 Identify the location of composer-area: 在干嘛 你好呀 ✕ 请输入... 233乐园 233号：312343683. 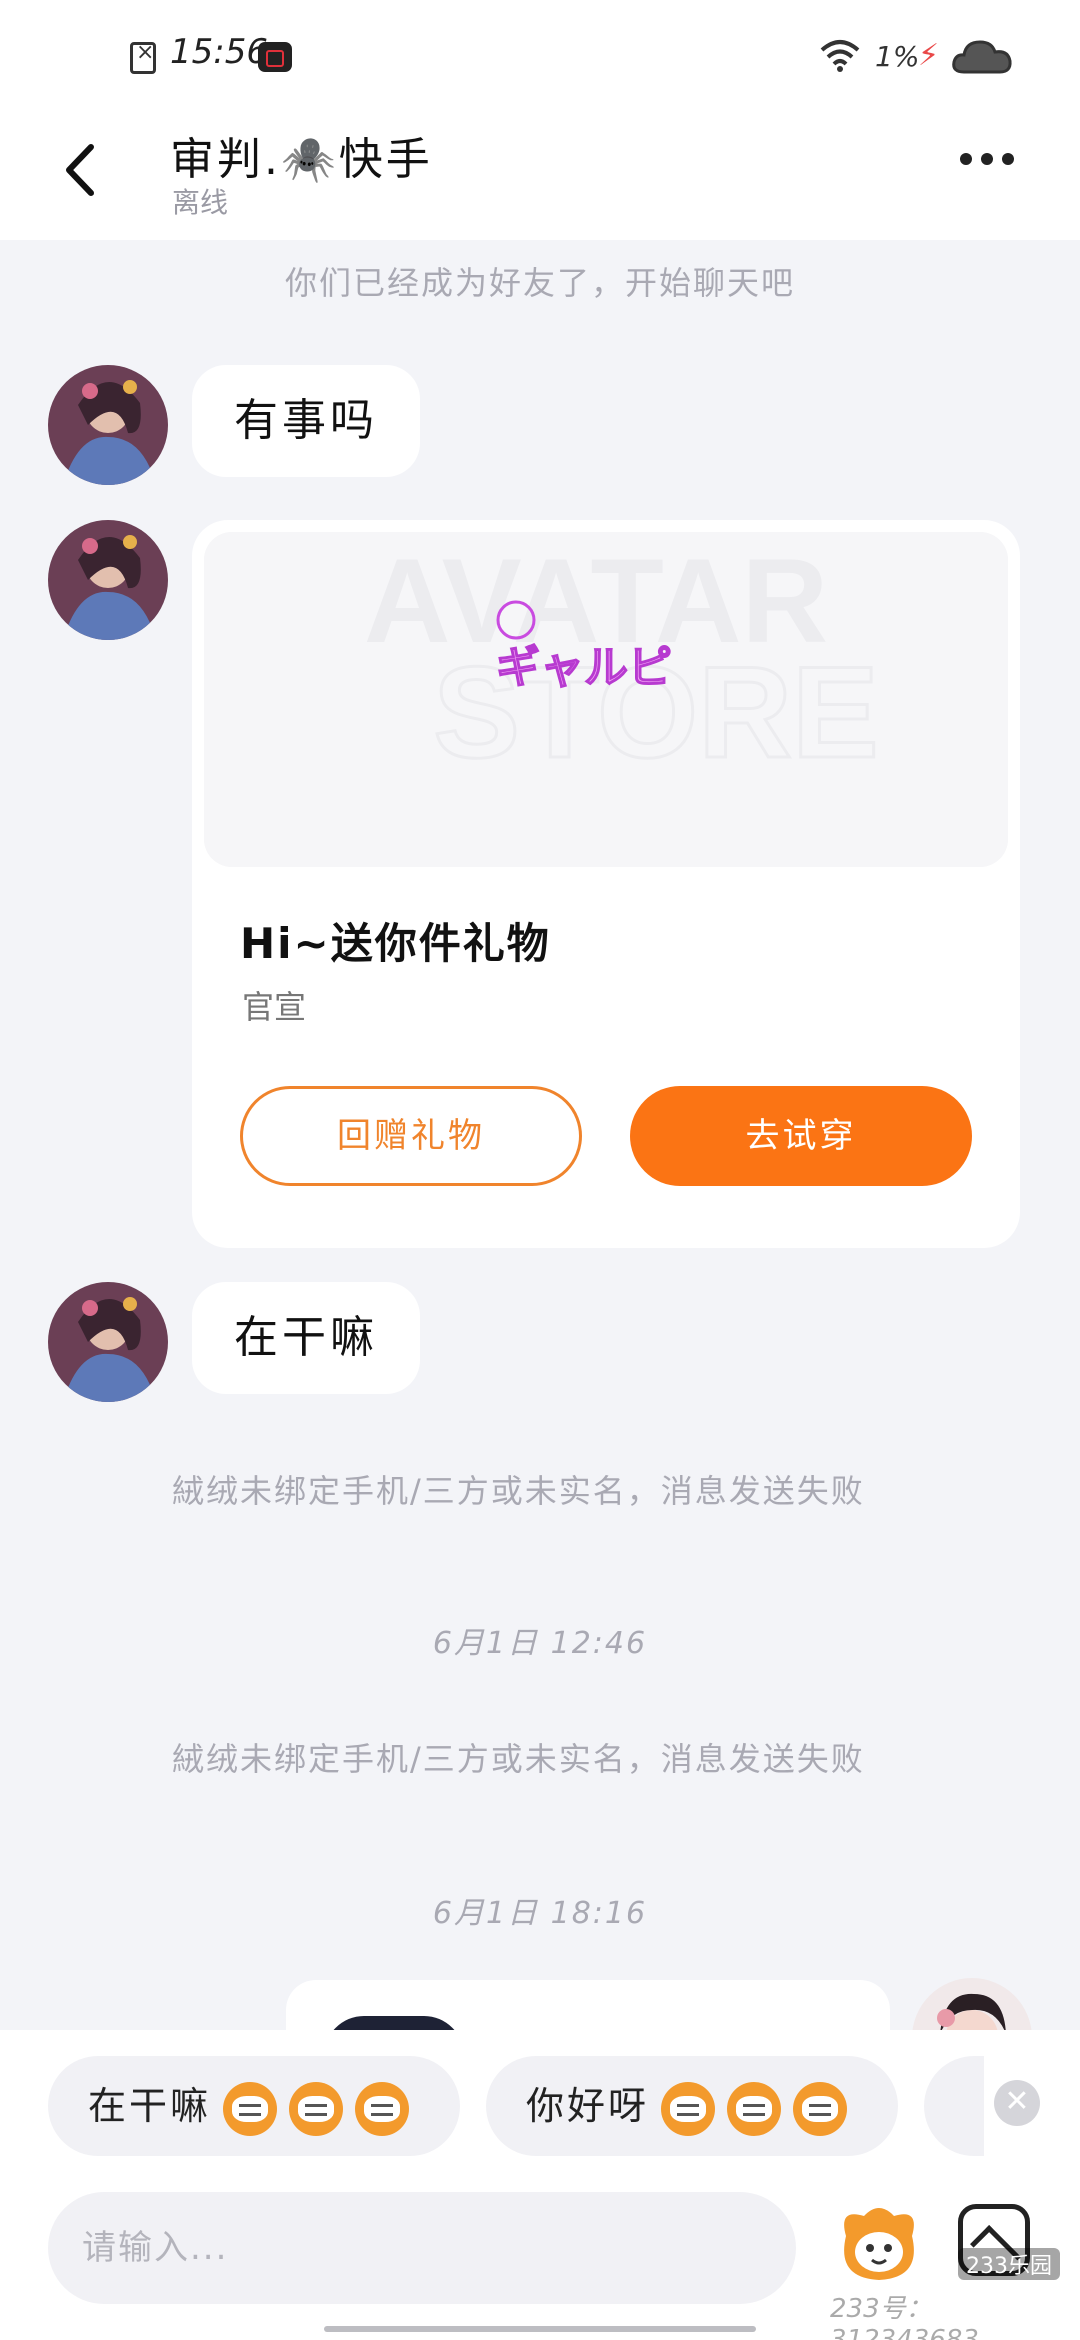
(540, 2185).